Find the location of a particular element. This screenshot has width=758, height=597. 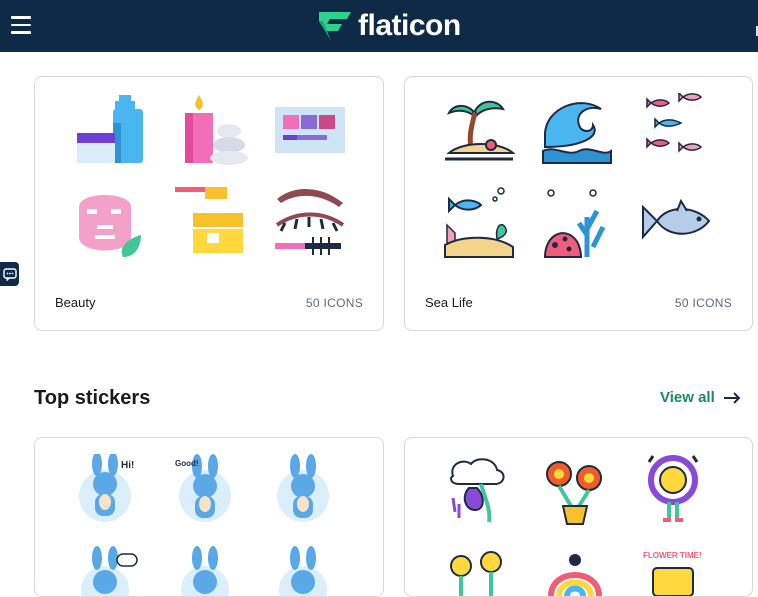

fish-school-icon is located at coordinates (674, 123).